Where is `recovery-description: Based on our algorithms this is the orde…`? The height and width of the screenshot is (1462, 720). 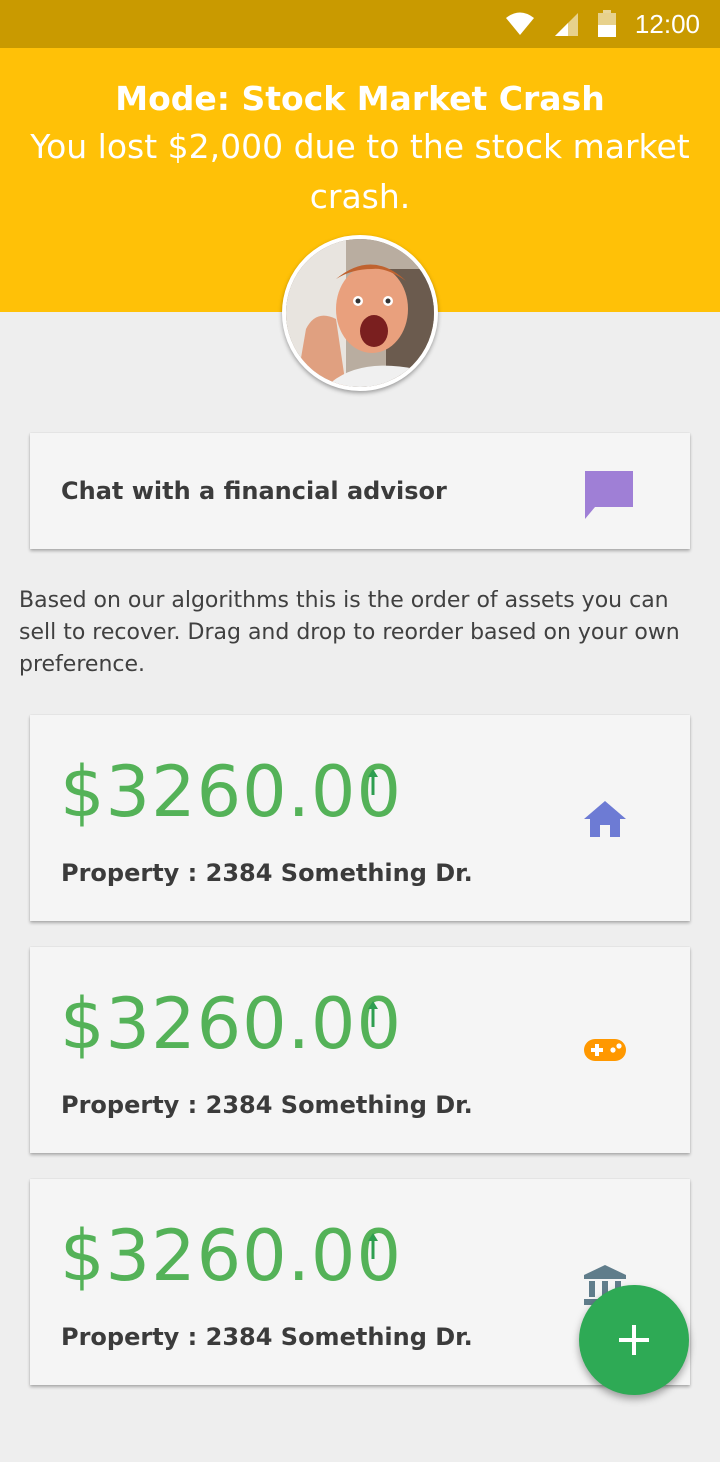 recovery-description: Based on our algorithms this is the orde… is located at coordinates (349, 632).